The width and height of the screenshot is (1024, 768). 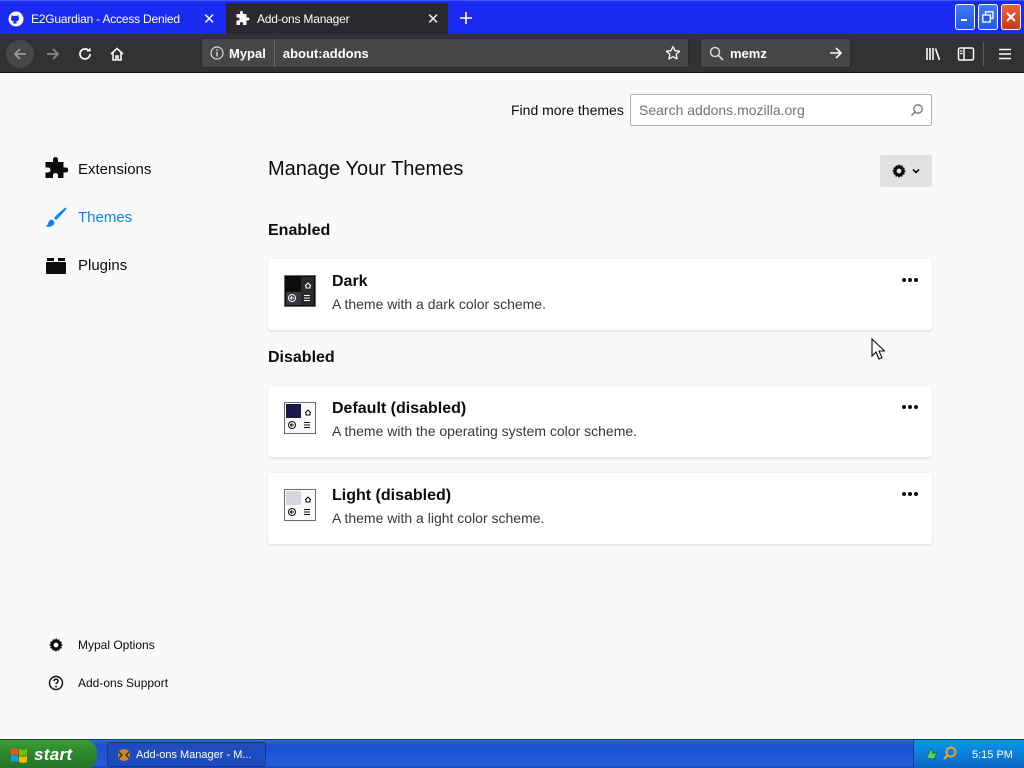 I want to click on minimize-button, so click(x=965, y=17).